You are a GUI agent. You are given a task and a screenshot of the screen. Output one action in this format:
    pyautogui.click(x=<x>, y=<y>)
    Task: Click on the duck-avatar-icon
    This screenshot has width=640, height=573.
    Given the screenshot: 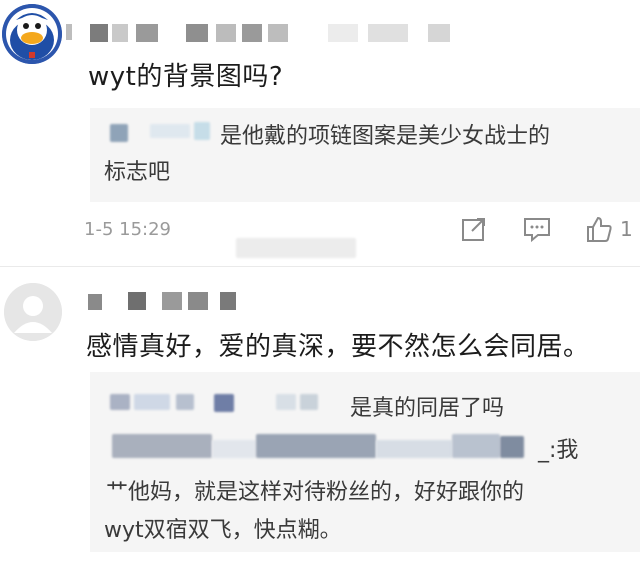 What is the action you would take?
    pyautogui.click(x=32, y=34)
    